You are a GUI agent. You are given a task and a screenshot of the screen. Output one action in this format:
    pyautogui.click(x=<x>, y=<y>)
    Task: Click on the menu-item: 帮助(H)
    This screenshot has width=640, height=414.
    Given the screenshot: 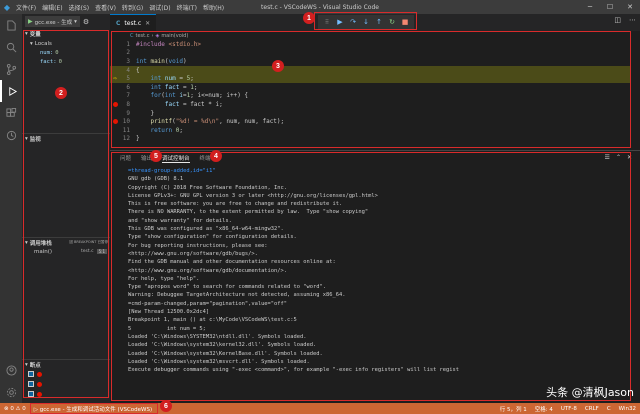 What is the action you would take?
    pyautogui.click(x=213, y=7)
    